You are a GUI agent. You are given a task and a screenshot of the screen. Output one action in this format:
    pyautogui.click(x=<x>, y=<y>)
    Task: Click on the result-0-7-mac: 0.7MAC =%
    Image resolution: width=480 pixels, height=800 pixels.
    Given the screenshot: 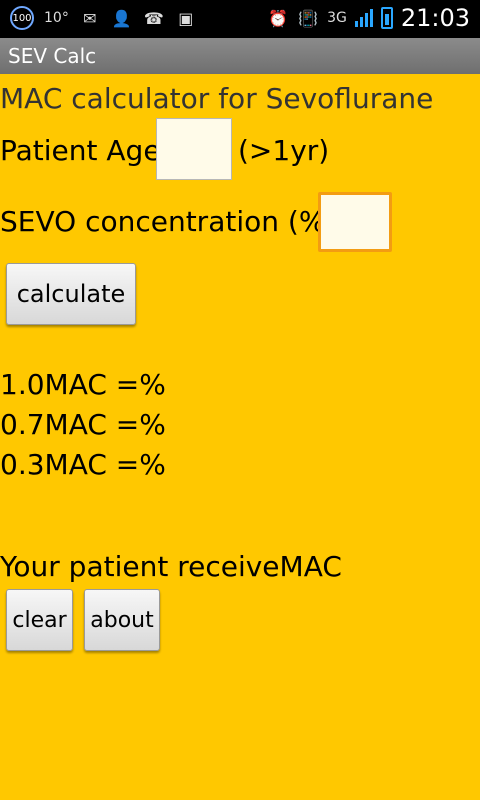 What is the action you would take?
    pyautogui.click(x=83, y=424)
    